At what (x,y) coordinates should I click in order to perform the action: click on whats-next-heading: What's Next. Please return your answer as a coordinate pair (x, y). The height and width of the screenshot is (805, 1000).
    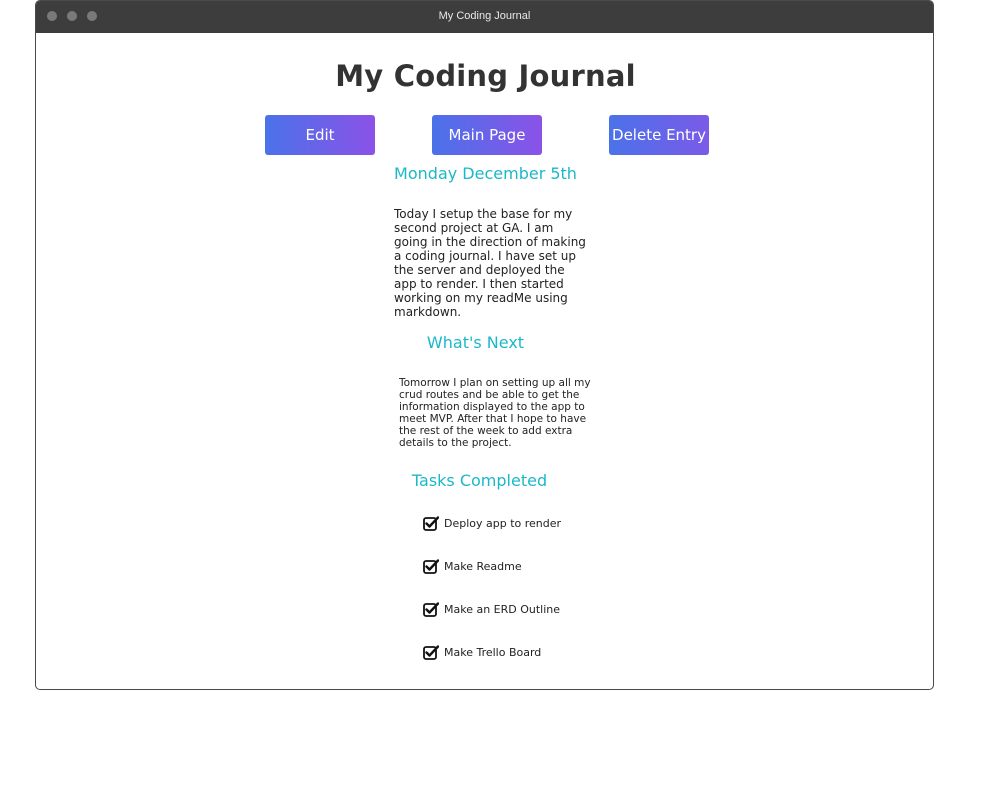
    Looking at the image, I should click on (475, 342).